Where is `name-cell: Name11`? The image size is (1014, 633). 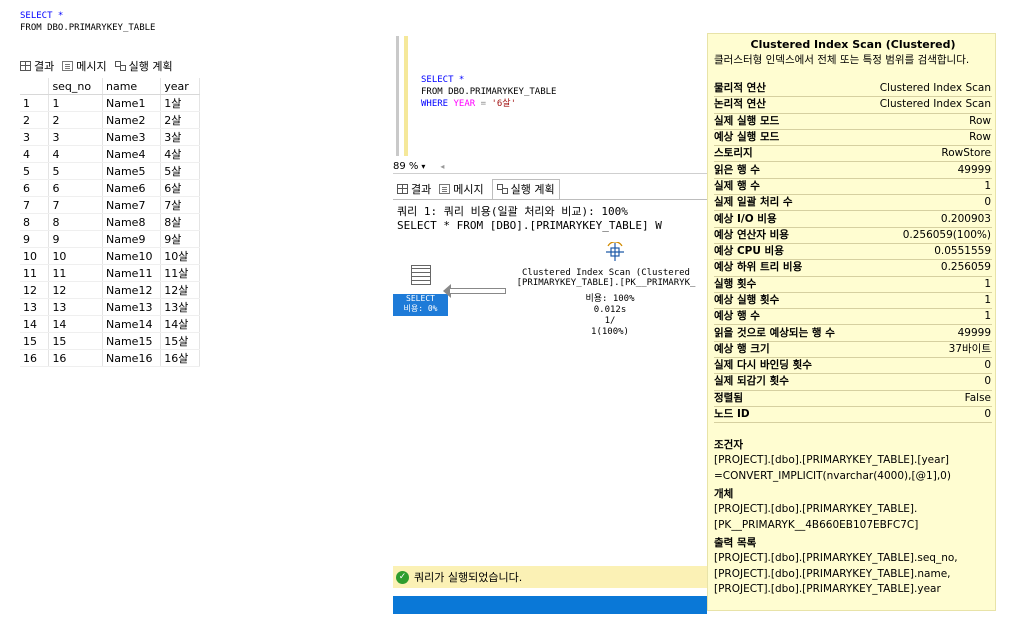 name-cell: Name11 is located at coordinates (132, 273).